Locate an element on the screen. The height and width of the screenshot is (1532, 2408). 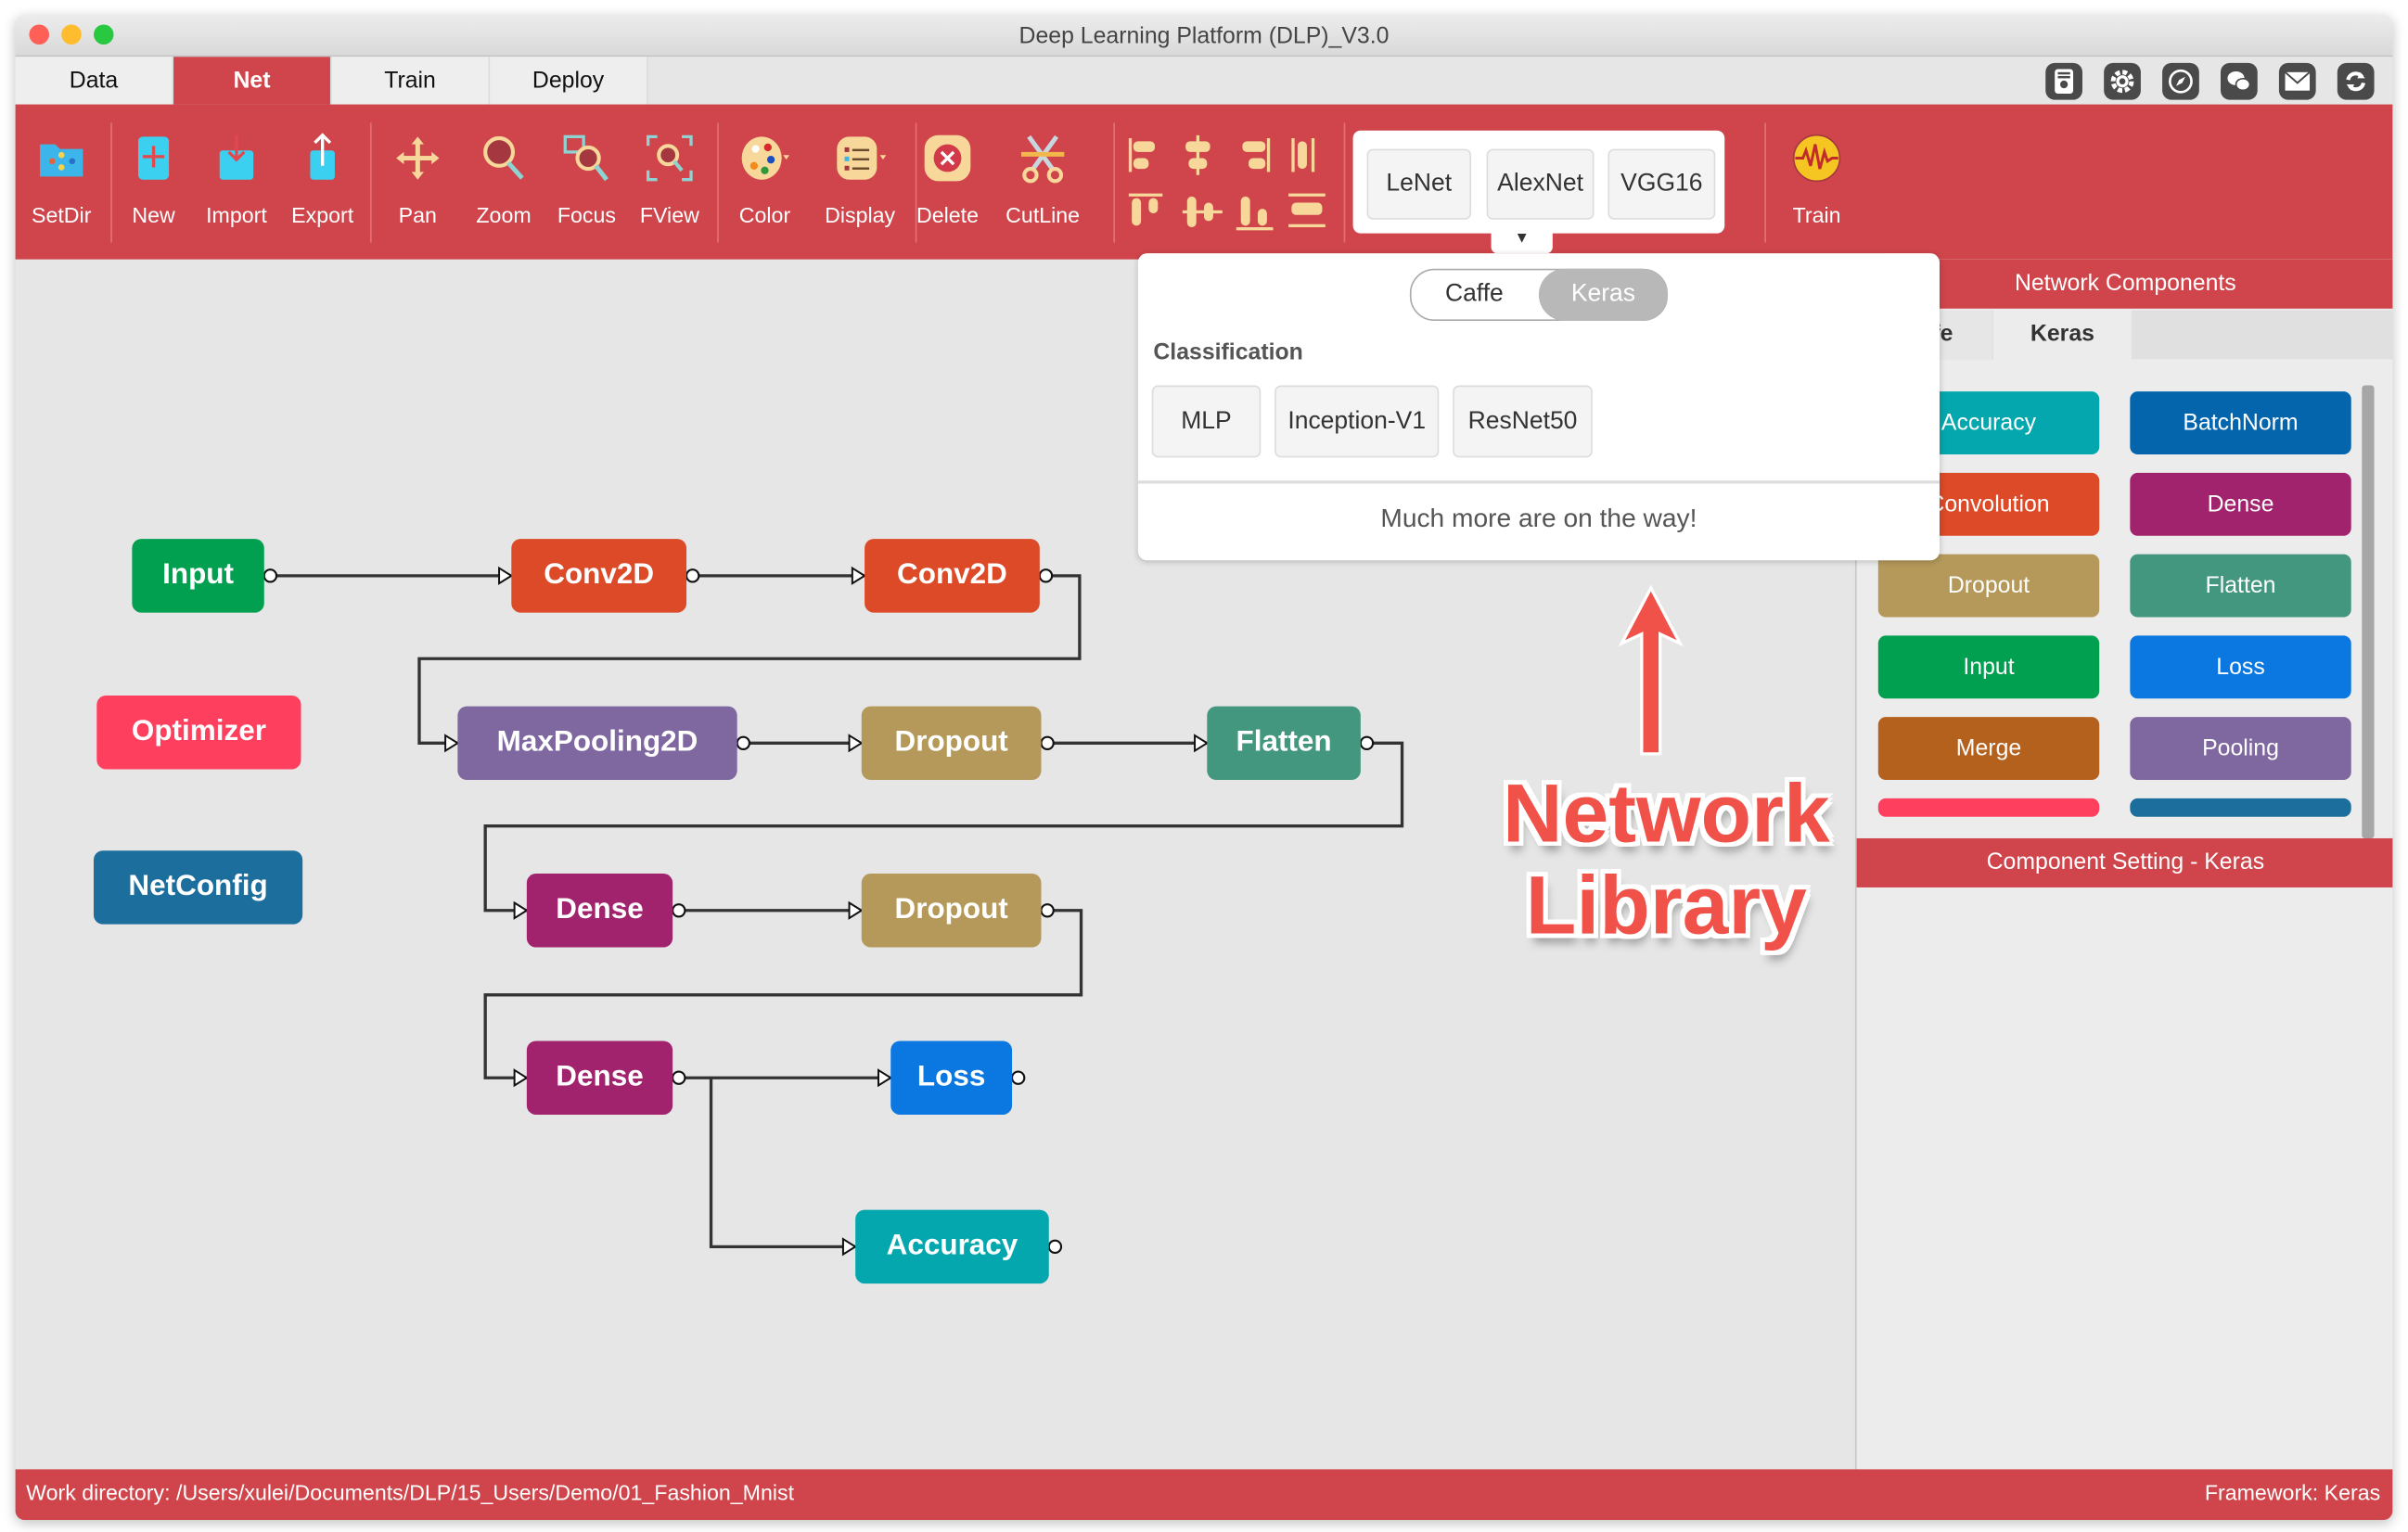
settings-gear-icon is located at coordinates (2122, 81).